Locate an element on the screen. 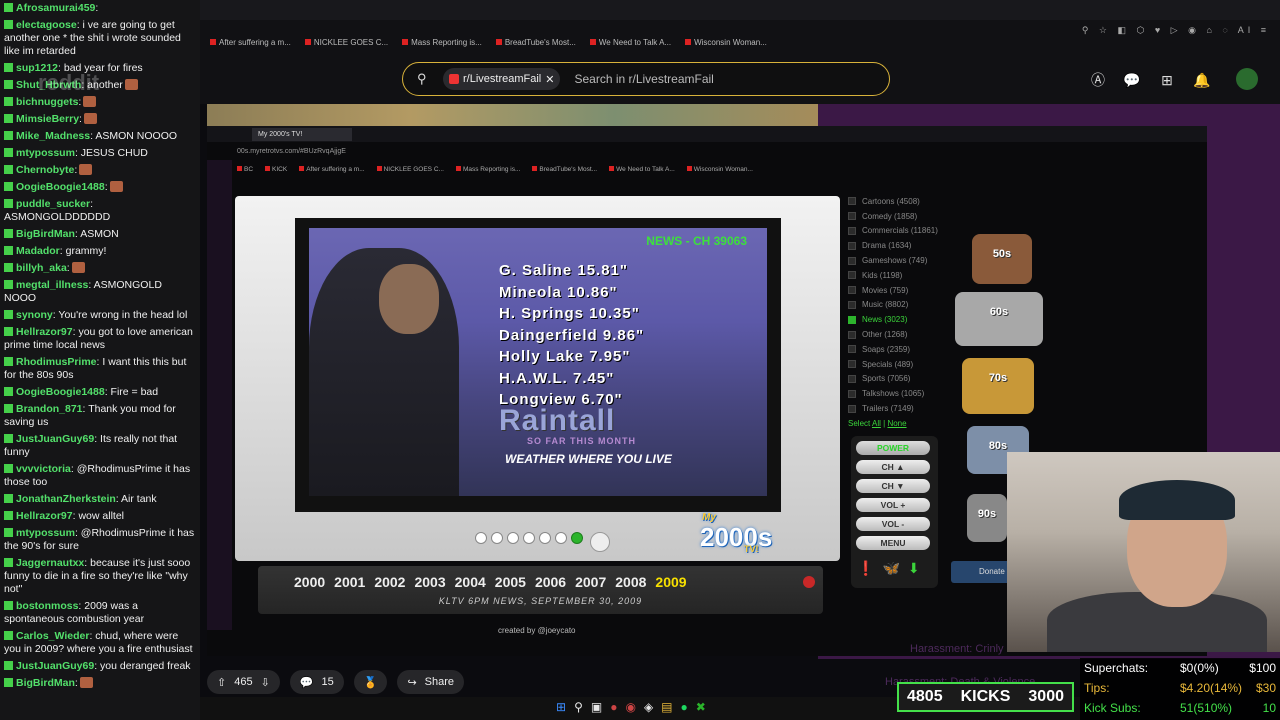  chat-username: sup1212 is located at coordinates (37, 68).